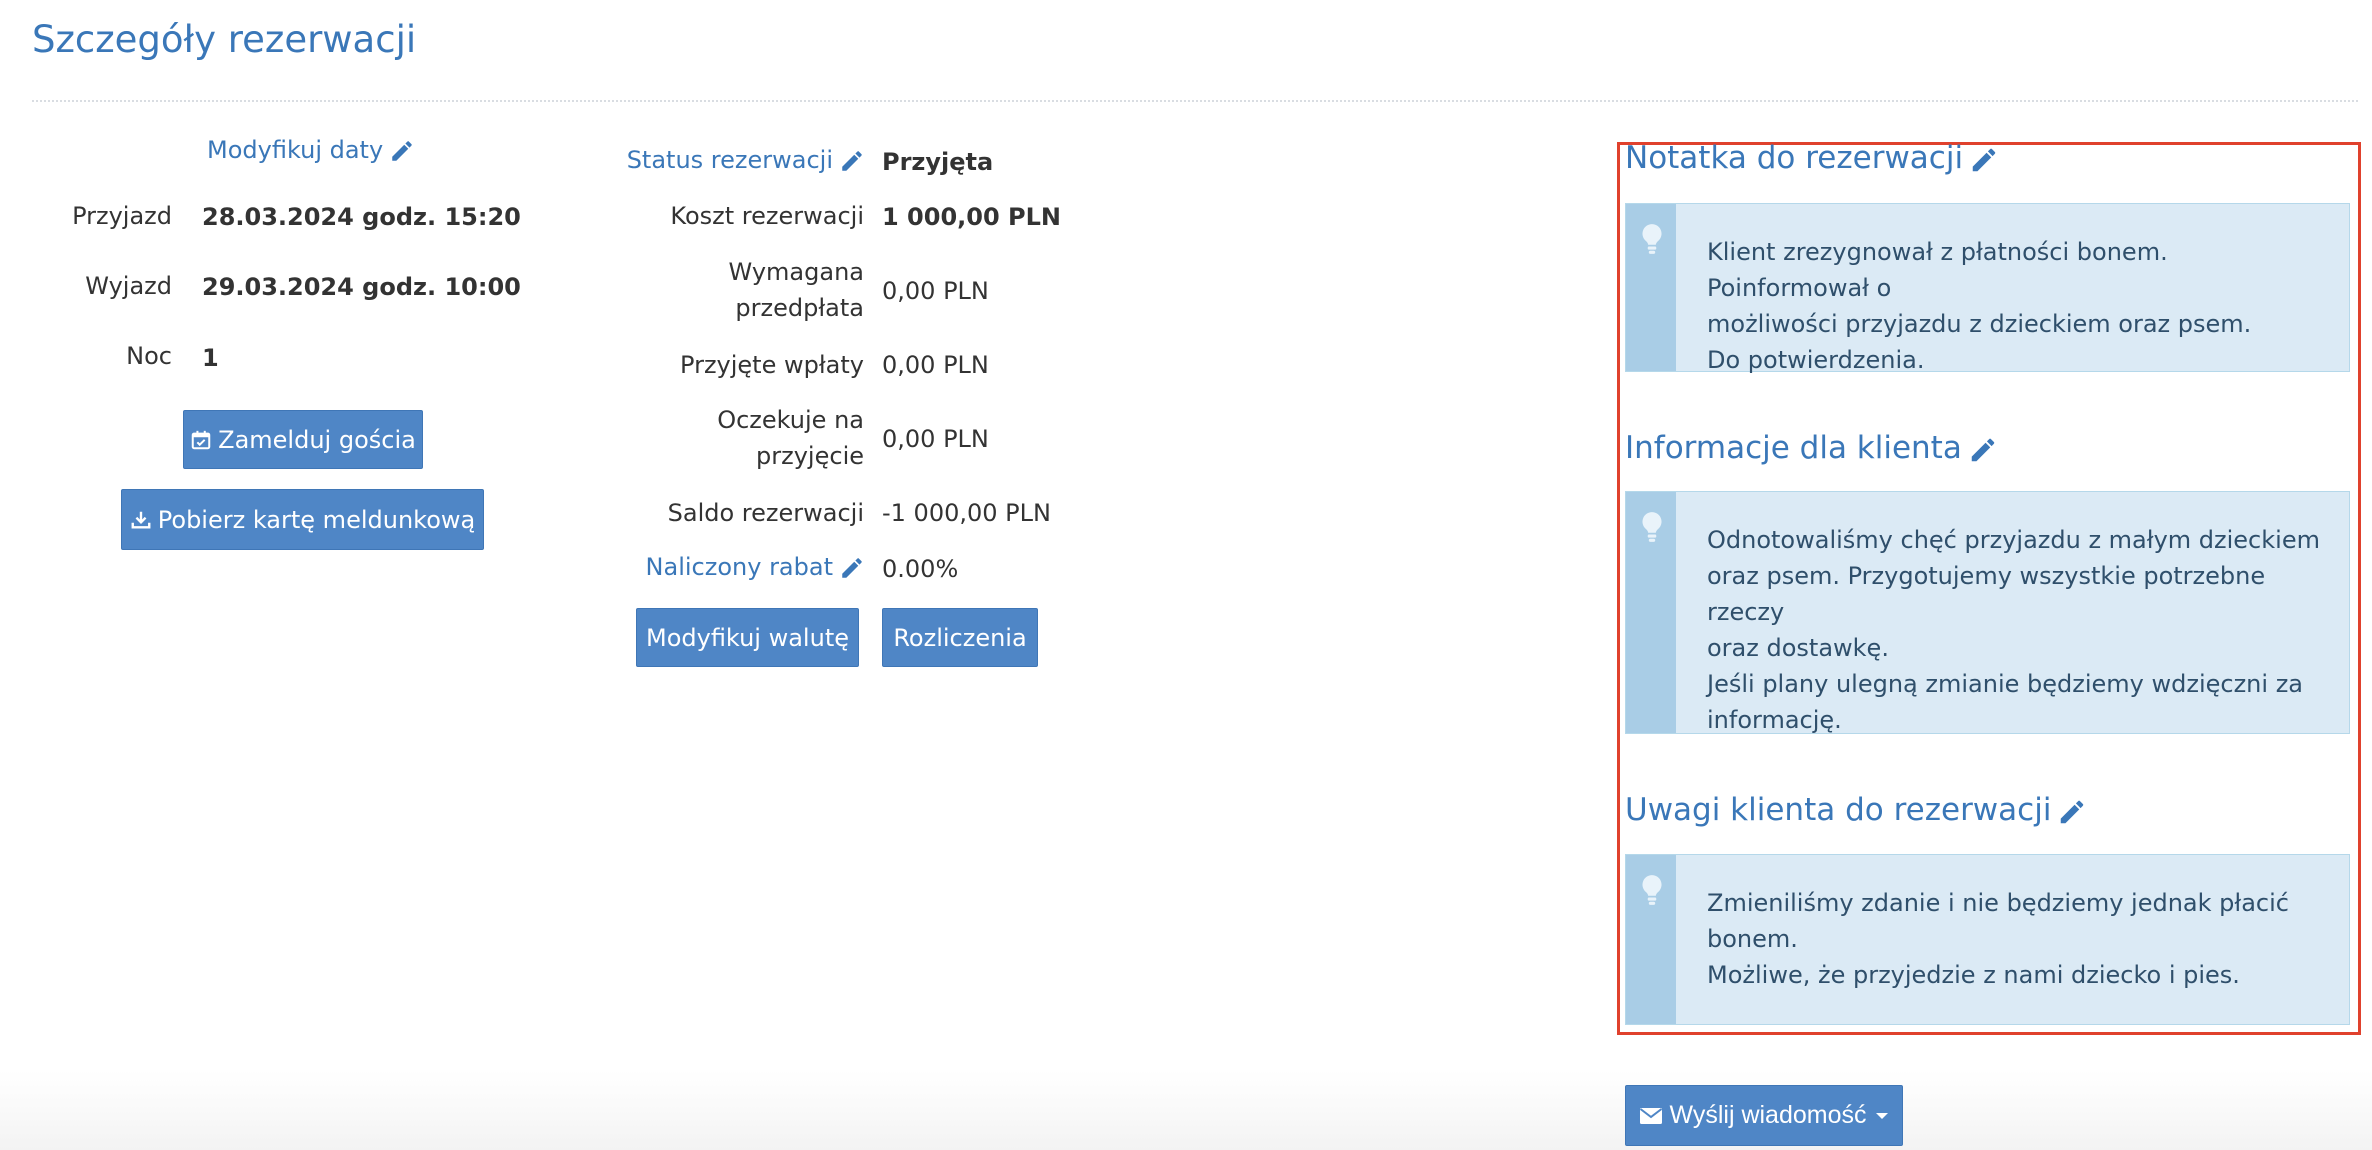 The height and width of the screenshot is (1150, 2372). What do you see at coordinates (361, 287) in the screenshot?
I see `departure-value: 29.03.2024 godz. 10:00` at bounding box center [361, 287].